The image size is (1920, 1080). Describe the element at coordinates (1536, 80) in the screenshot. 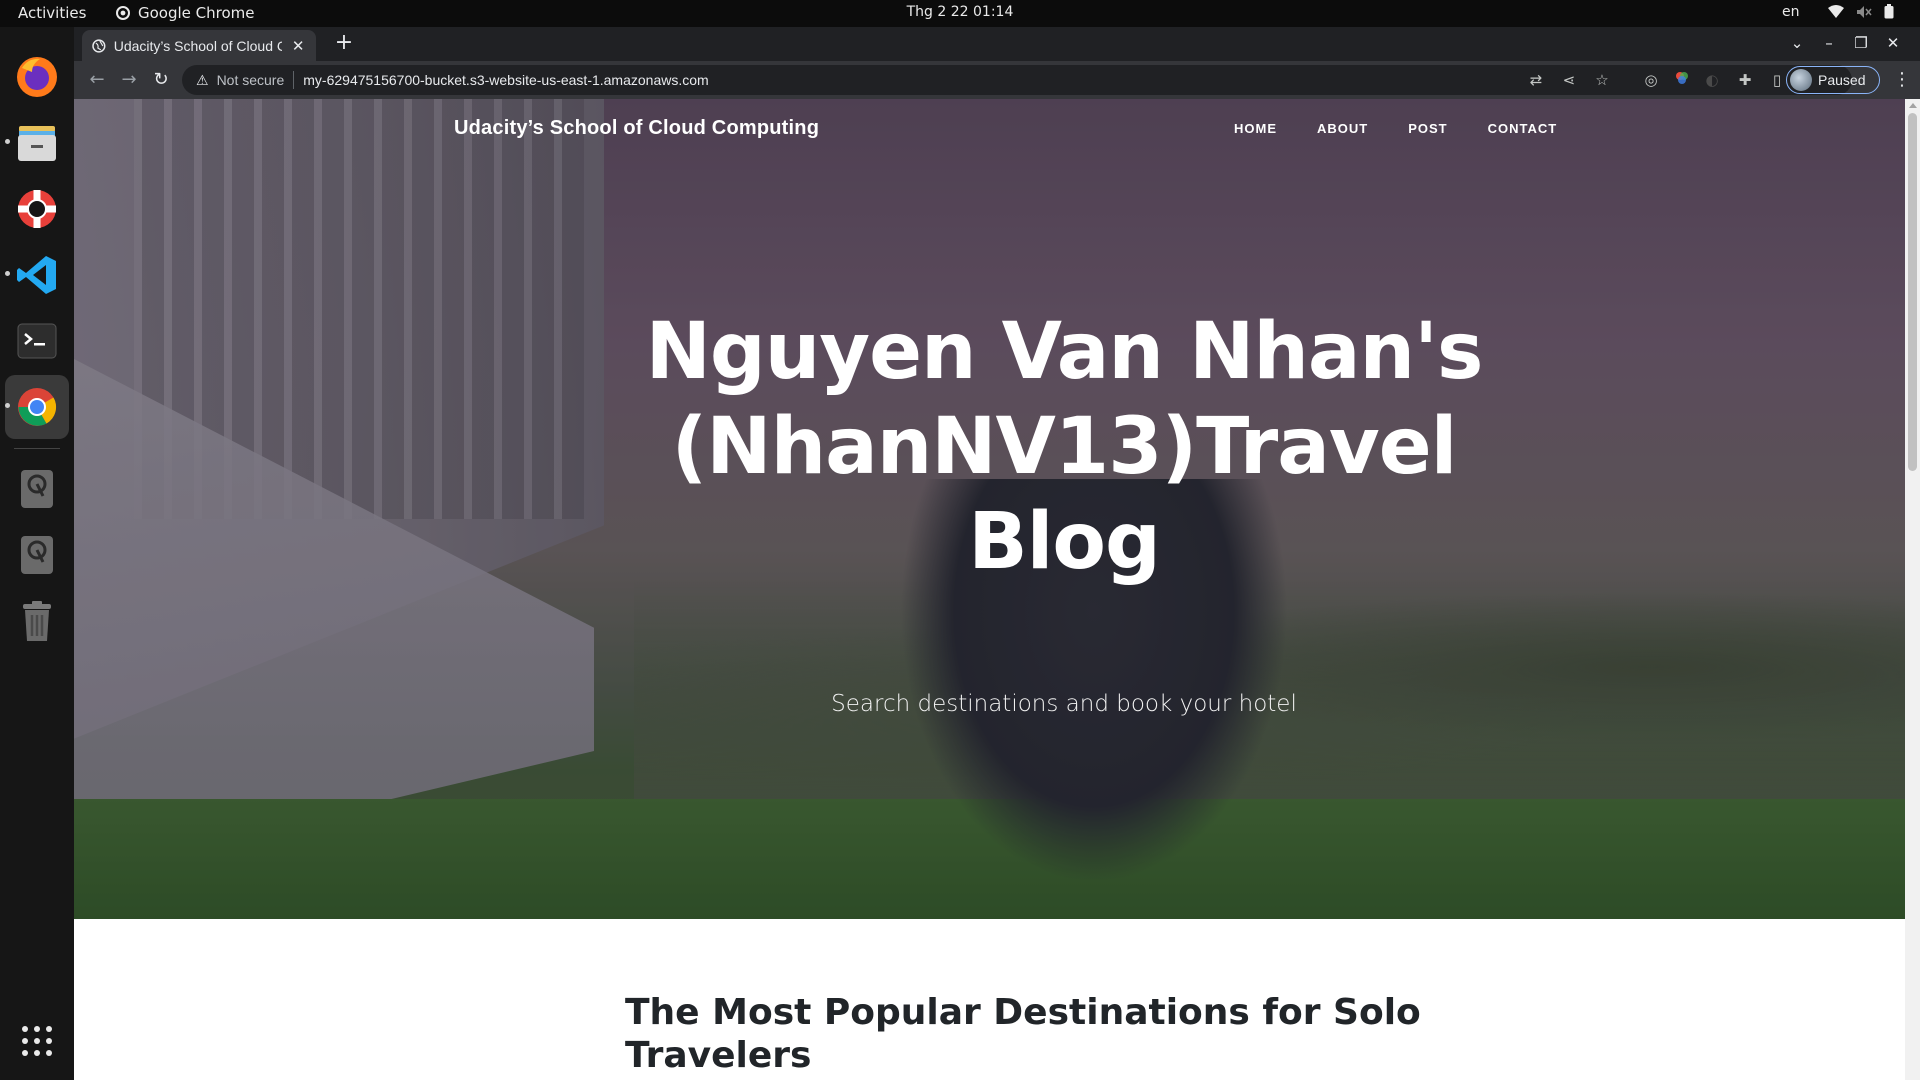

I see `translate-icon: ⇄` at that location.